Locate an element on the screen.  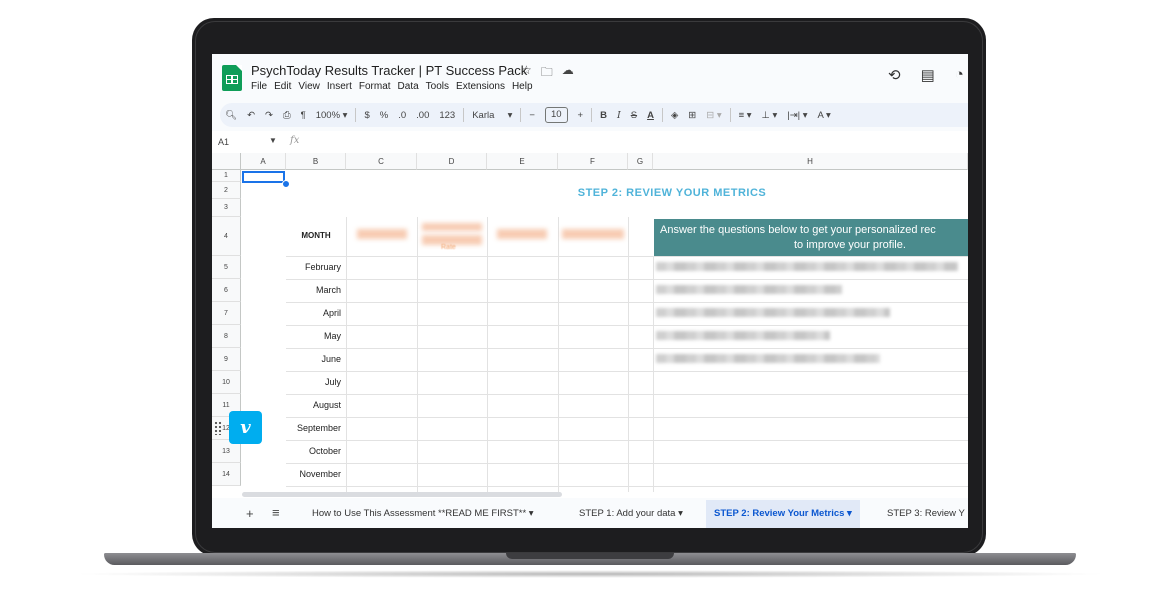
column-header-a: A is located at coordinates (263, 161).